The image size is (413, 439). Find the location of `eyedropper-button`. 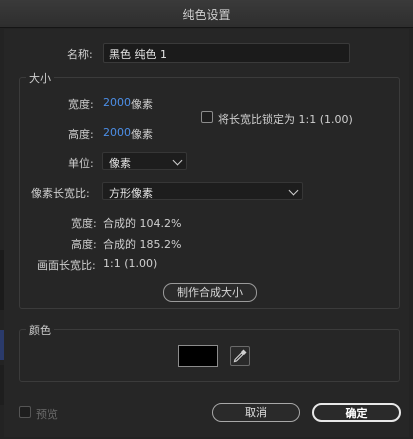

eyedropper-button is located at coordinates (240, 356).